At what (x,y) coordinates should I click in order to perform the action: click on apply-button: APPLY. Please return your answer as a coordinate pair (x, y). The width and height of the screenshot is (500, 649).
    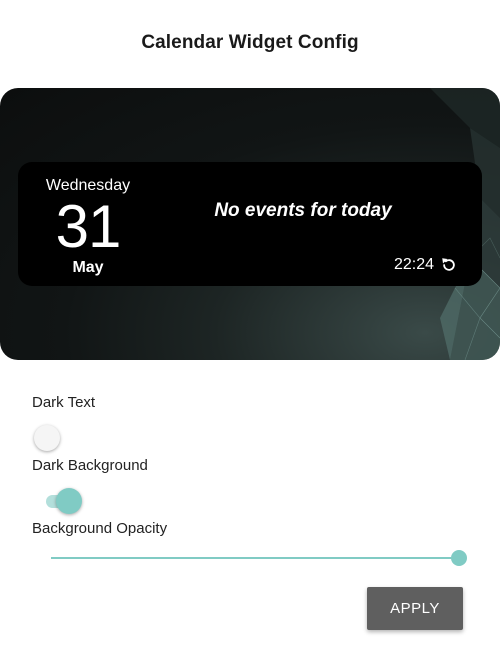
    Looking at the image, I should click on (415, 608).